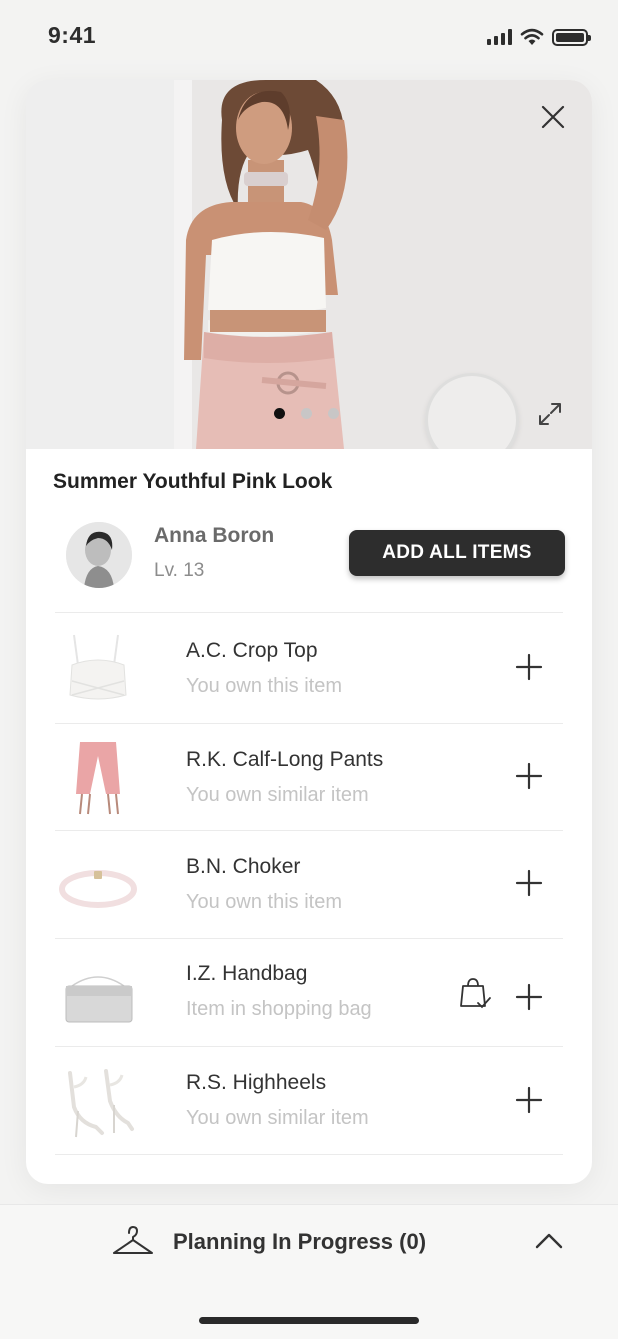  Describe the element at coordinates (553, 117) in the screenshot. I see `close-icon` at that location.